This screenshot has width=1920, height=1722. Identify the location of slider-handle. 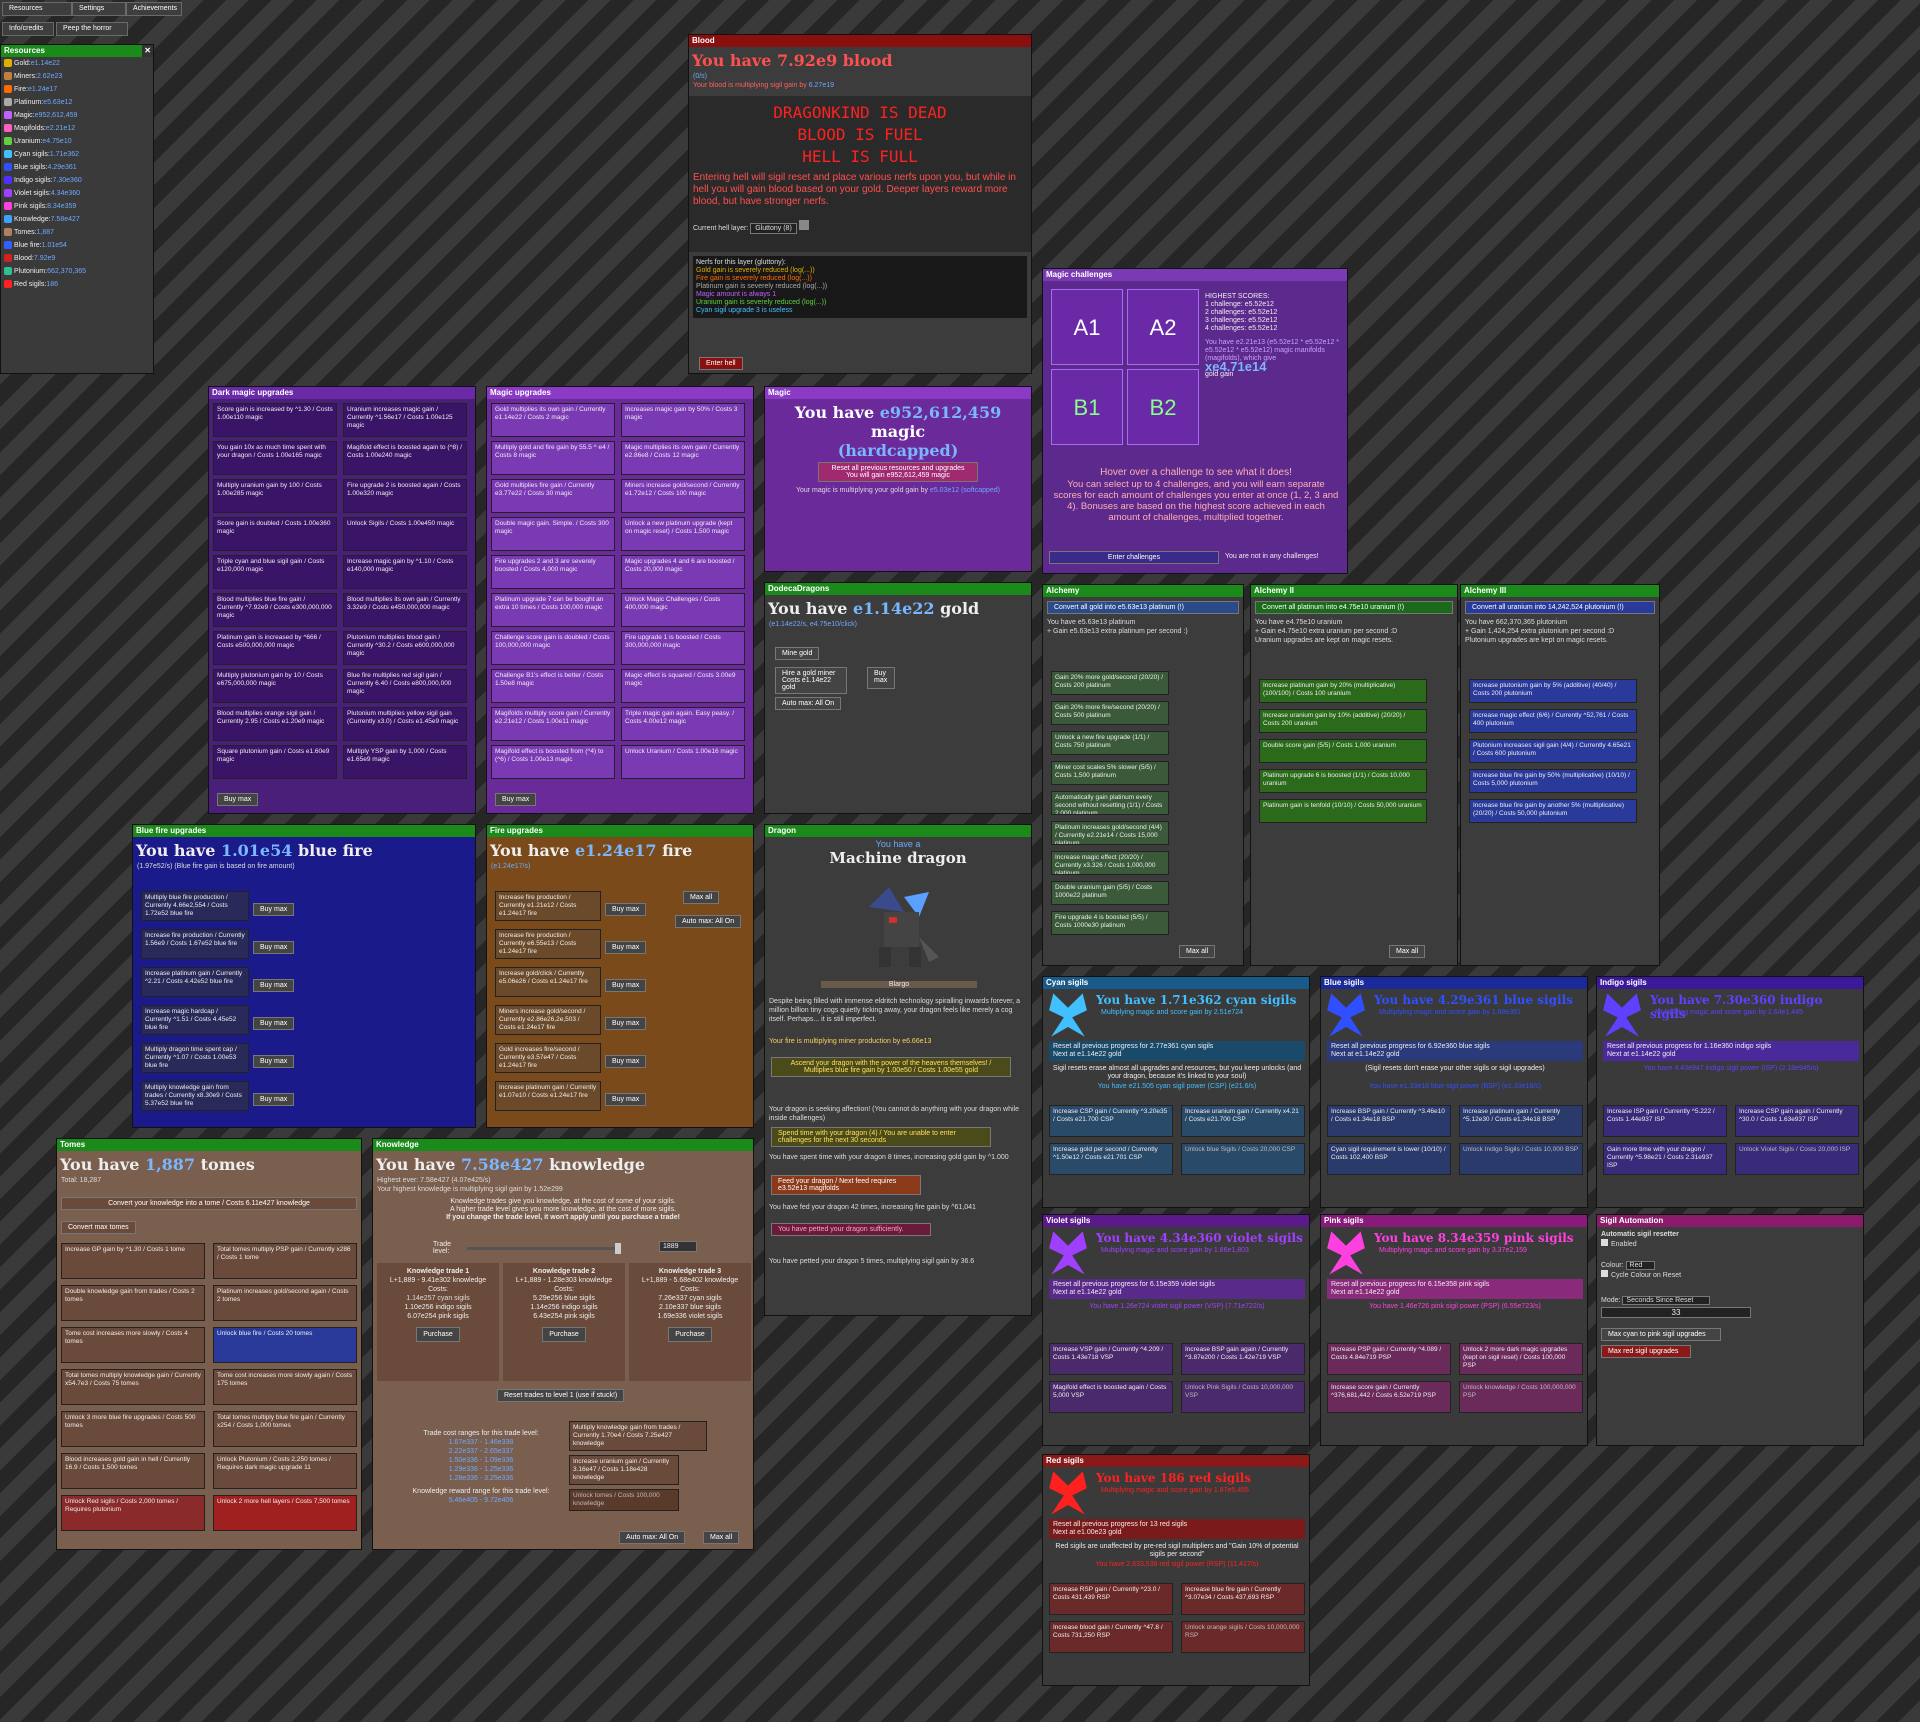
(618, 1248).